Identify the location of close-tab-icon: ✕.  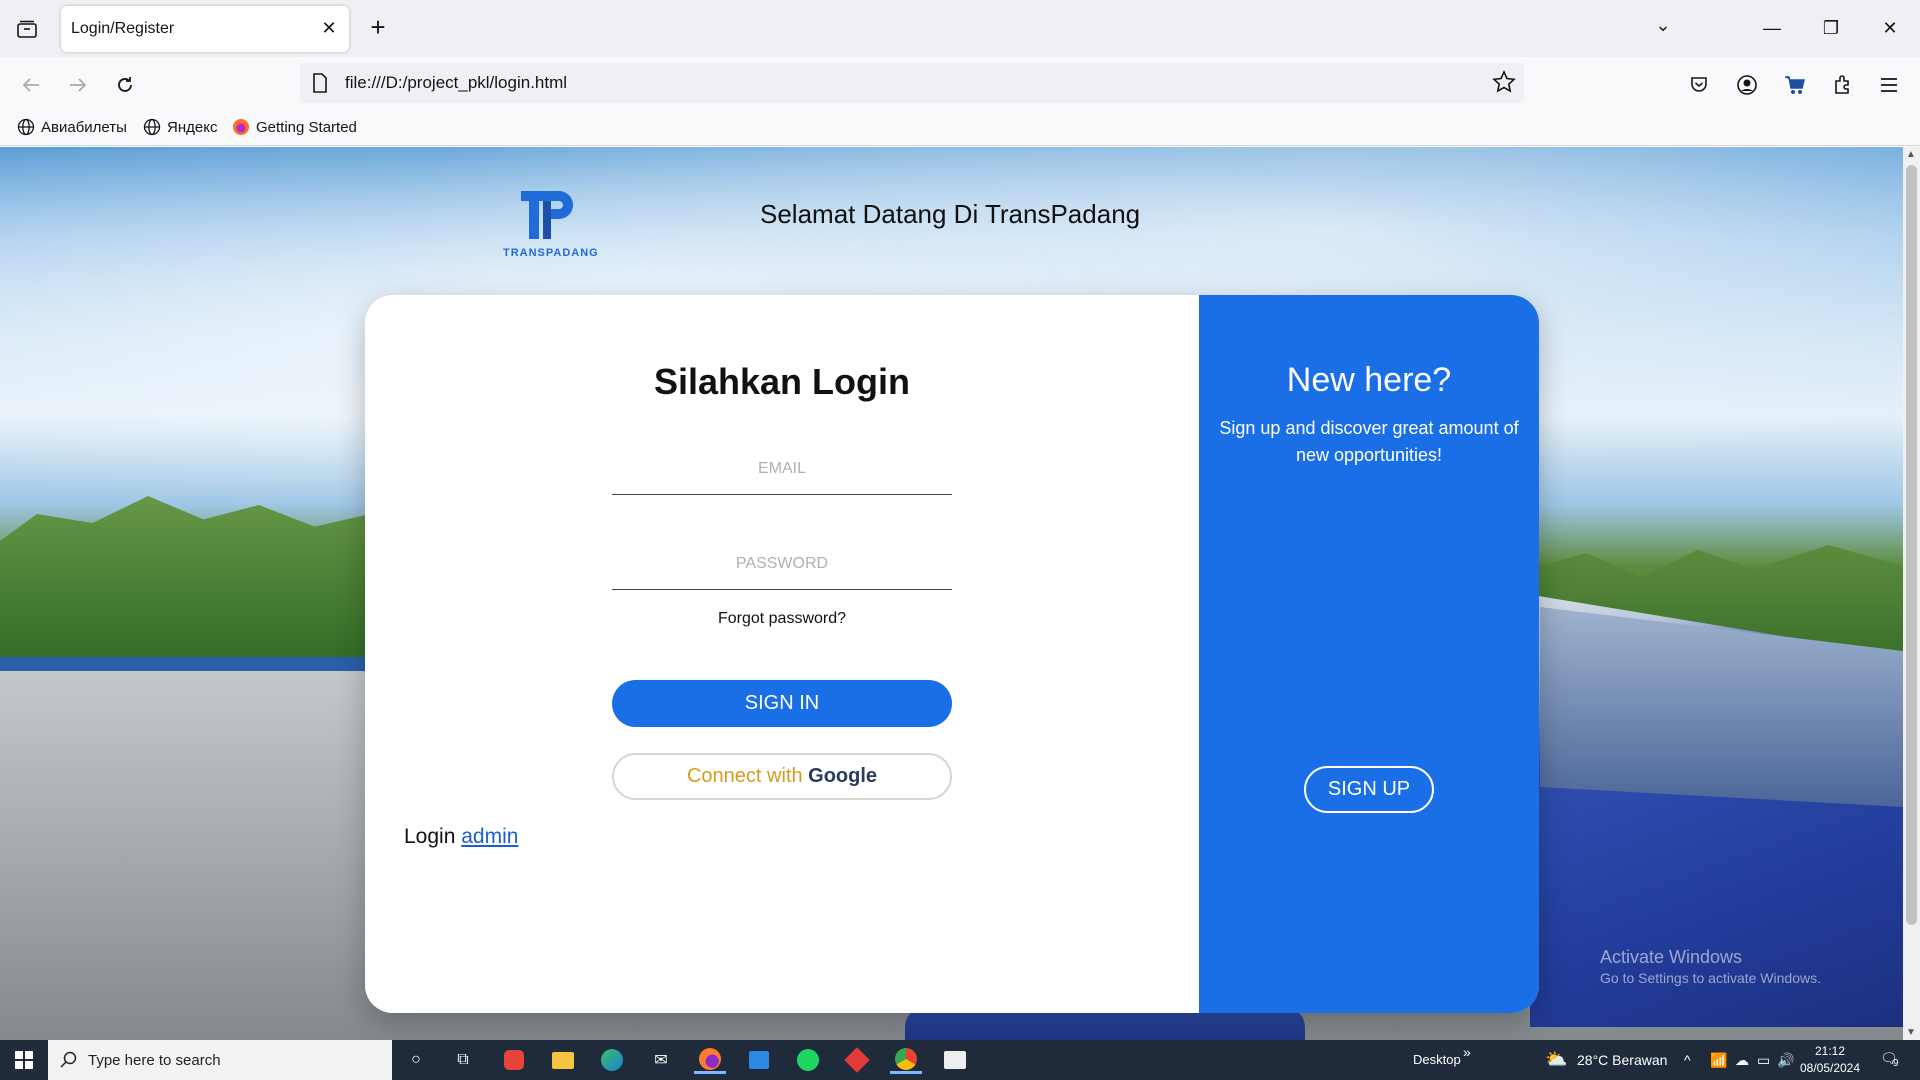
(329, 28).